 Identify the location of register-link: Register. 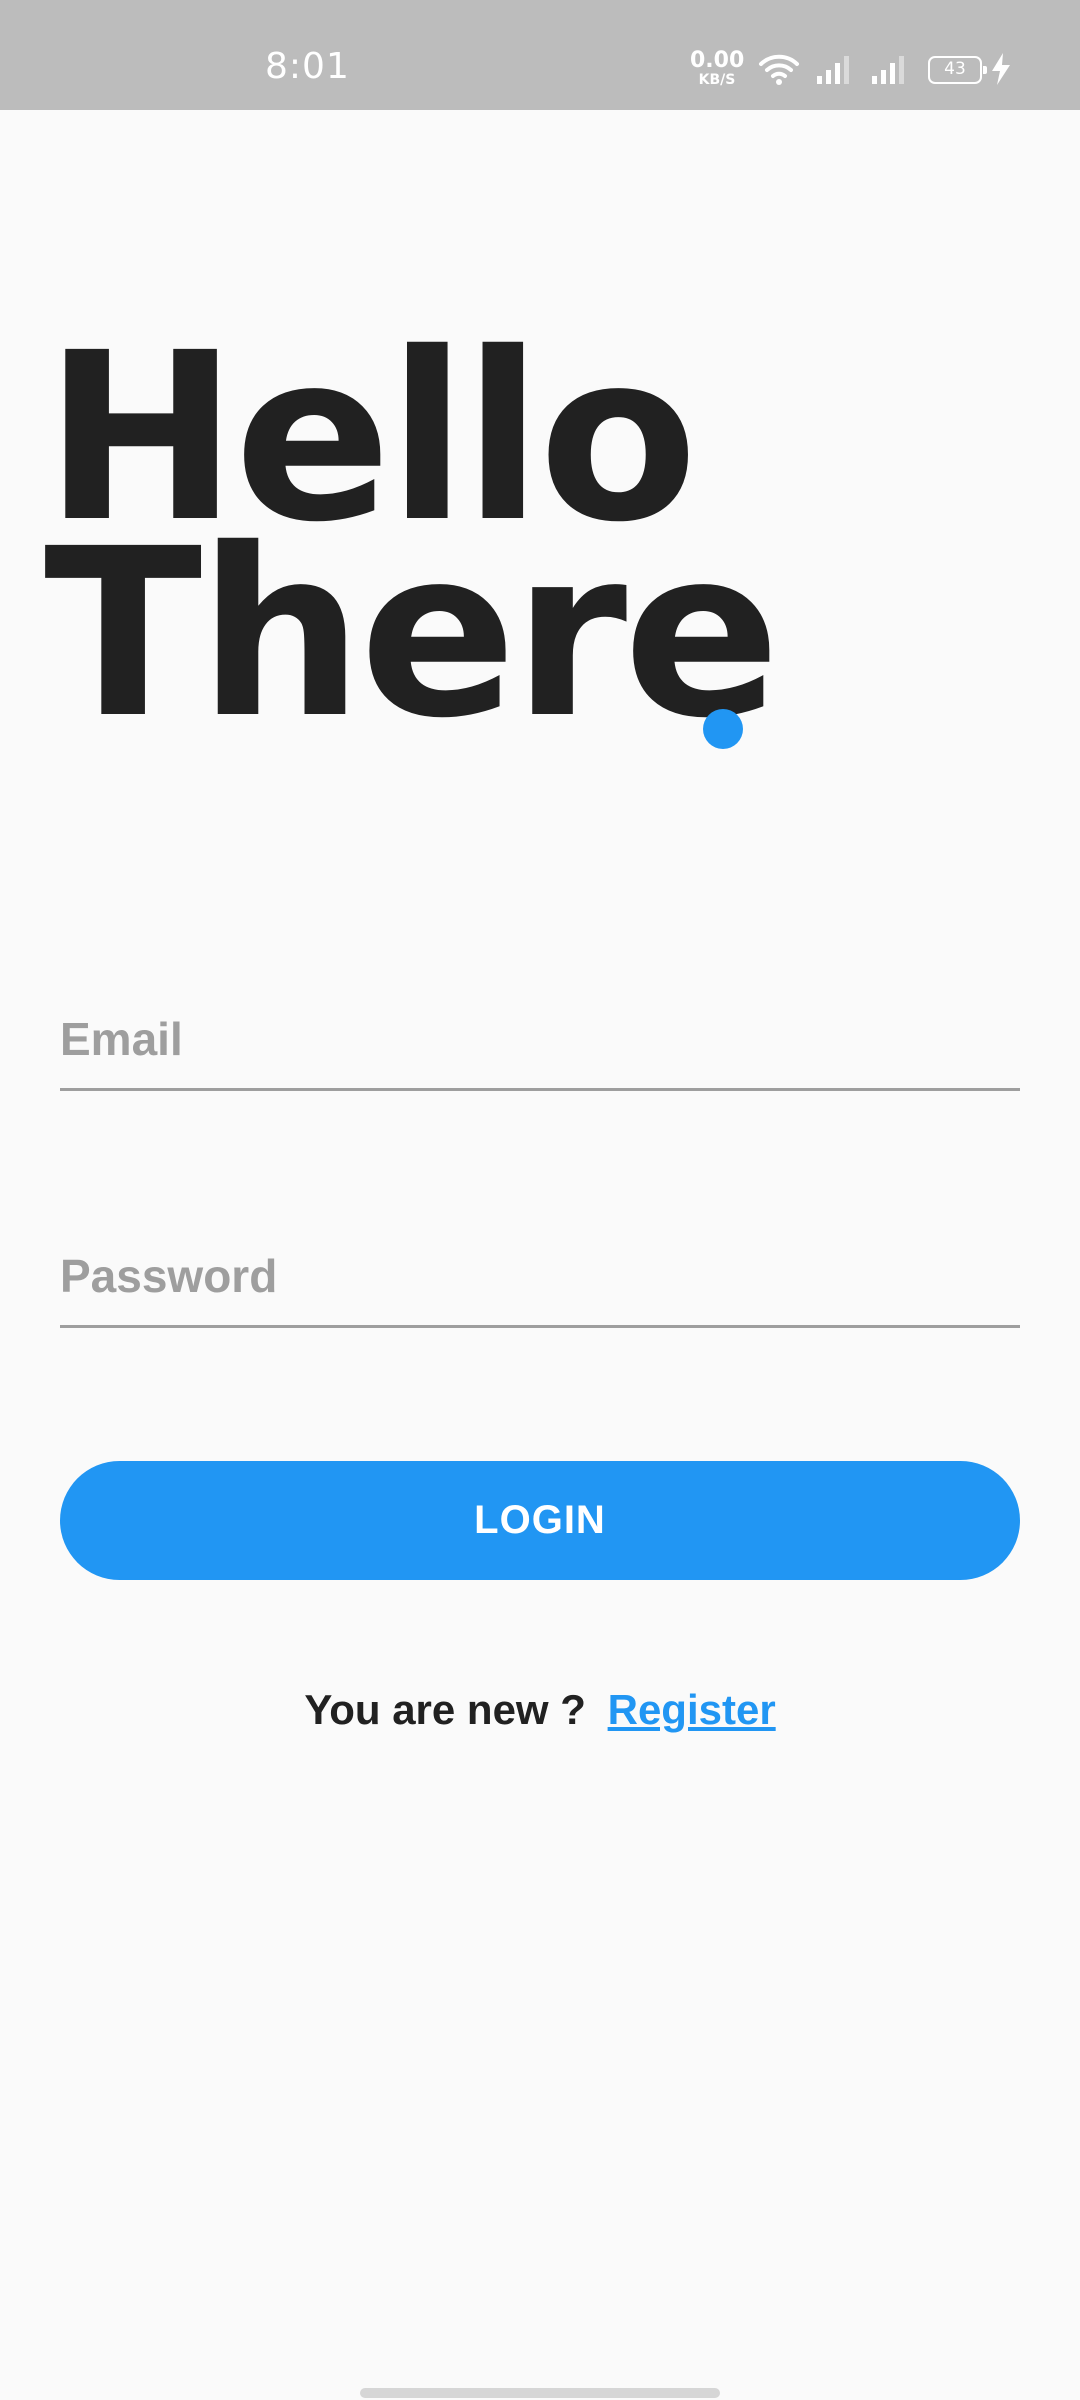
(692, 1709).